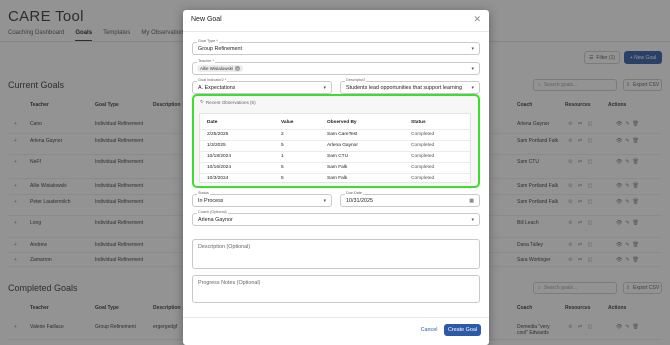  What do you see at coordinates (219, 167) in the screenshot?
I see `obs-date: 10/16/2024` at bounding box center [219, 167].